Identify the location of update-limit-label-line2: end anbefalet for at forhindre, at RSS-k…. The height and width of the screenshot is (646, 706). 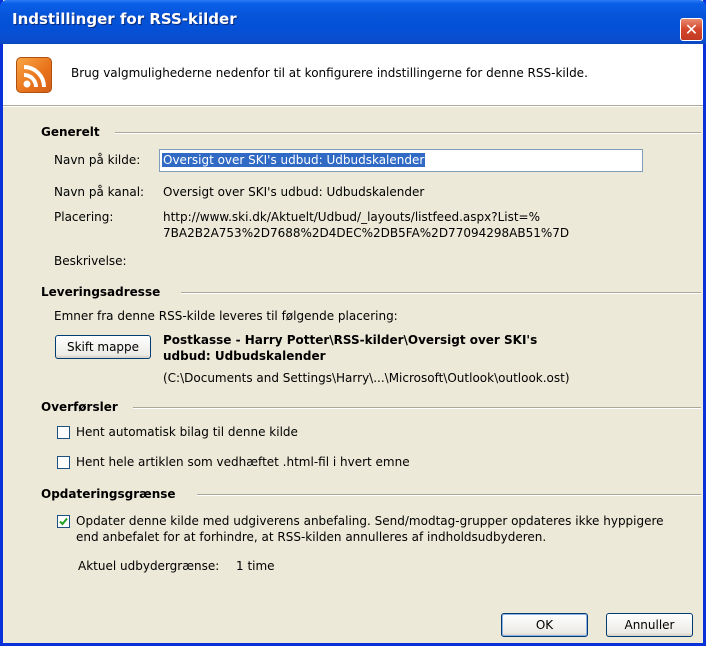
(311, 537).